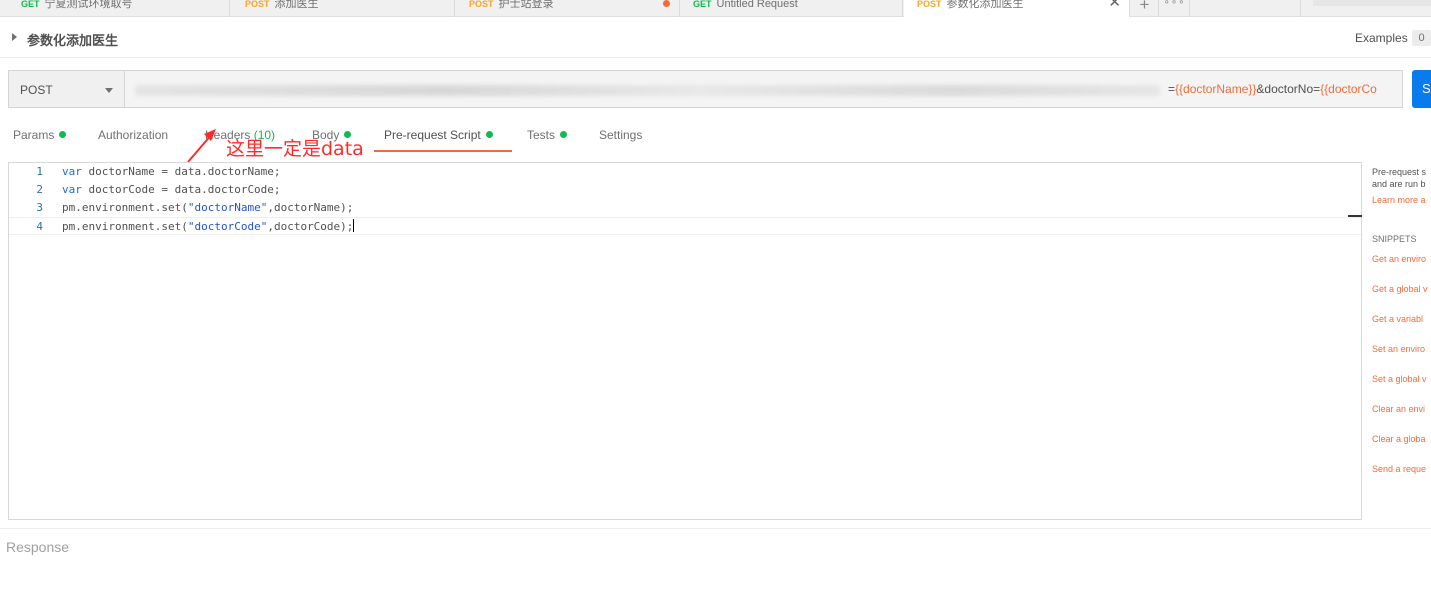  What do you see at coordinates (666, 3) in the screenshot?
I see `unsaved-dot` at bounding box center [666, 3].